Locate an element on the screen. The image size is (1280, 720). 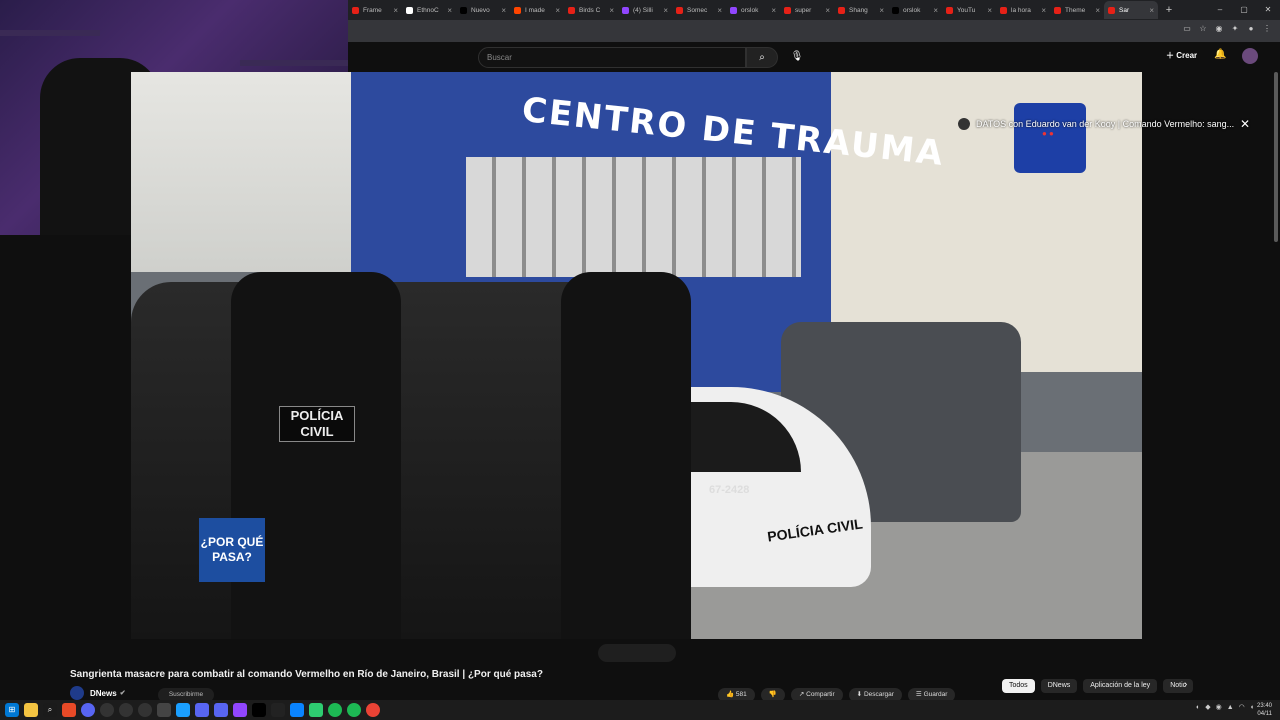
browser-tab: Birds C × is located at coordinates (591, 10).